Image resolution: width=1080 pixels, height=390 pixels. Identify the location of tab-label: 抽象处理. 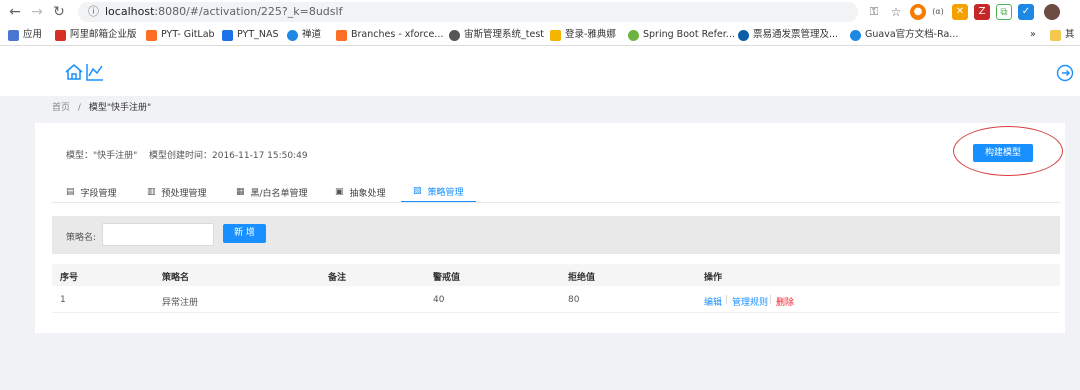
(367, 193).